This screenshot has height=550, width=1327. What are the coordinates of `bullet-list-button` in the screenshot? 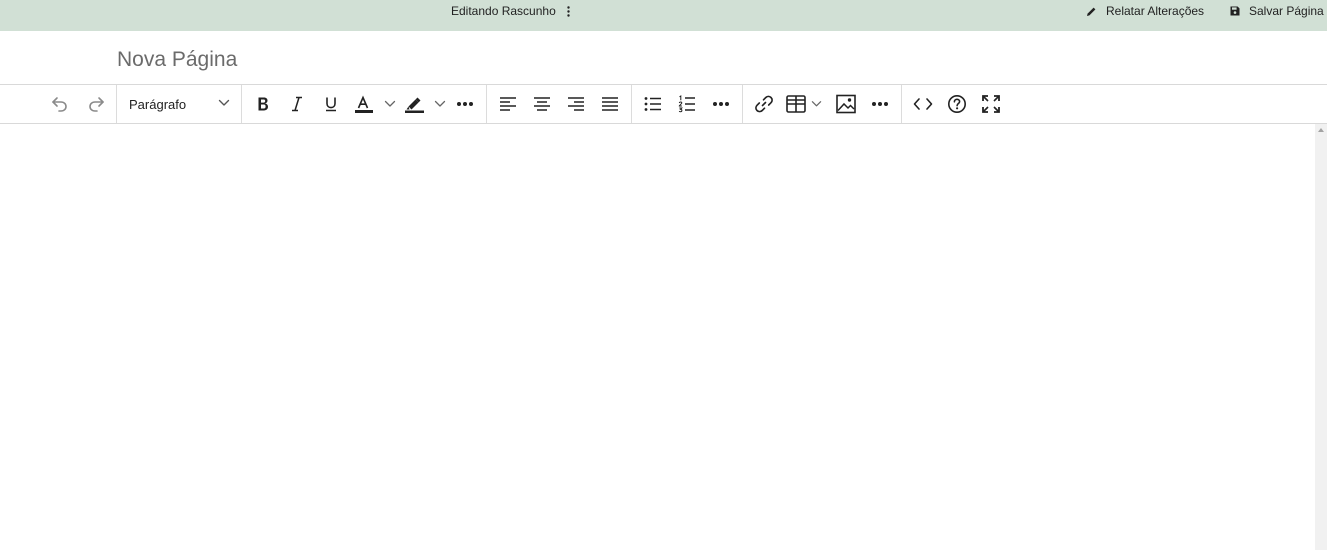 It's located at (653, 104).